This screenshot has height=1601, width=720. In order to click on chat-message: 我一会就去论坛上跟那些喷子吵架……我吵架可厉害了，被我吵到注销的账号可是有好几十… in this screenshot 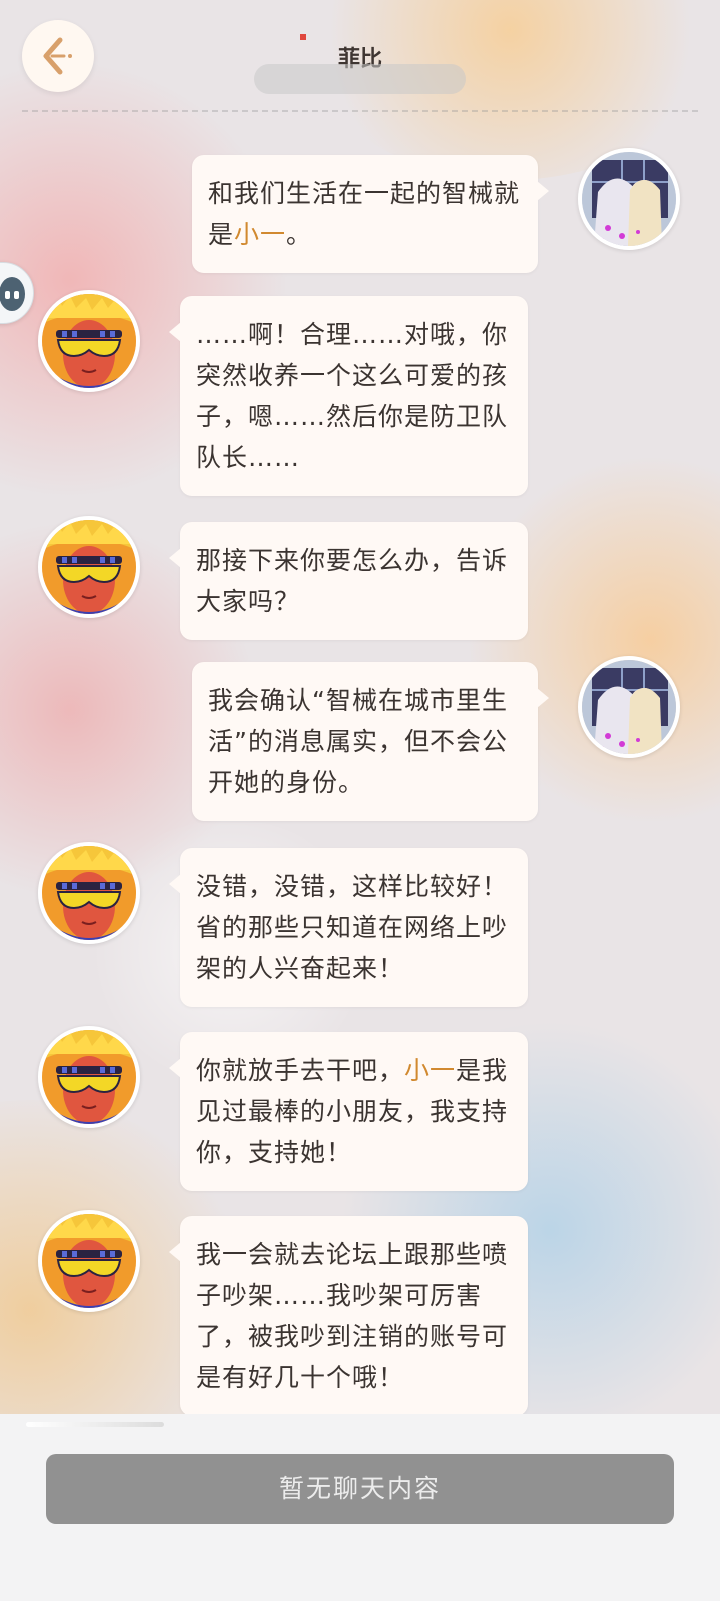, I will do `click(348, 1316)`.